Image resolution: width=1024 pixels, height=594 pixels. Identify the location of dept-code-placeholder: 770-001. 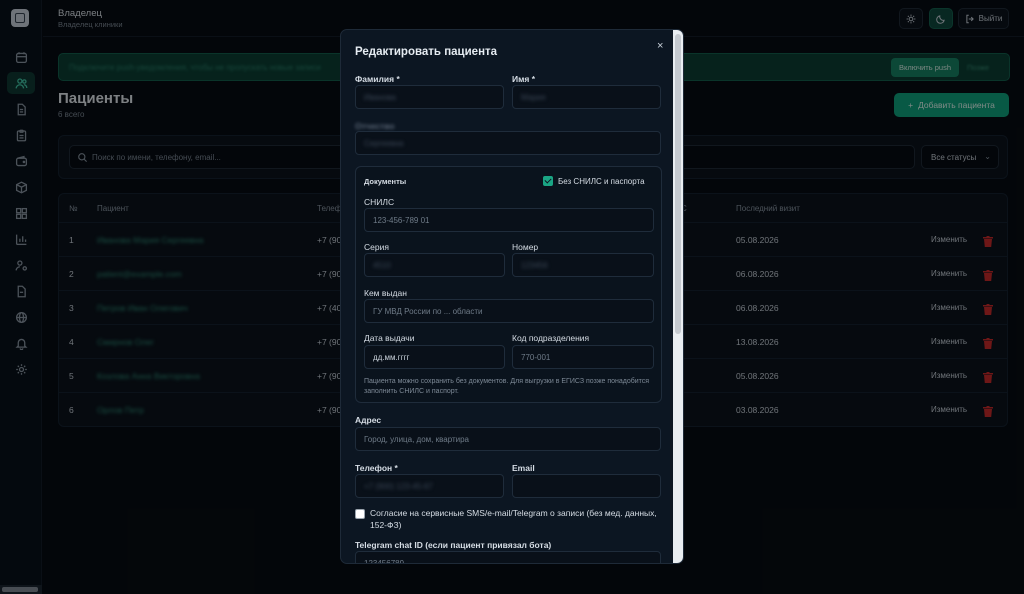
(536, 357).